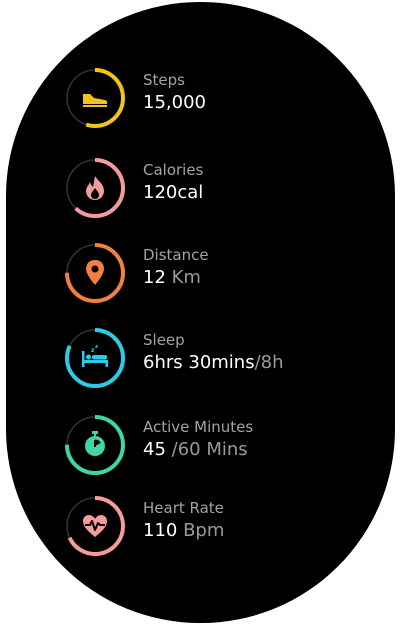 This screenshot has width=403, height=625. I want to click on stat-value: 6hrs 30mins/8h, so click(213, 362).